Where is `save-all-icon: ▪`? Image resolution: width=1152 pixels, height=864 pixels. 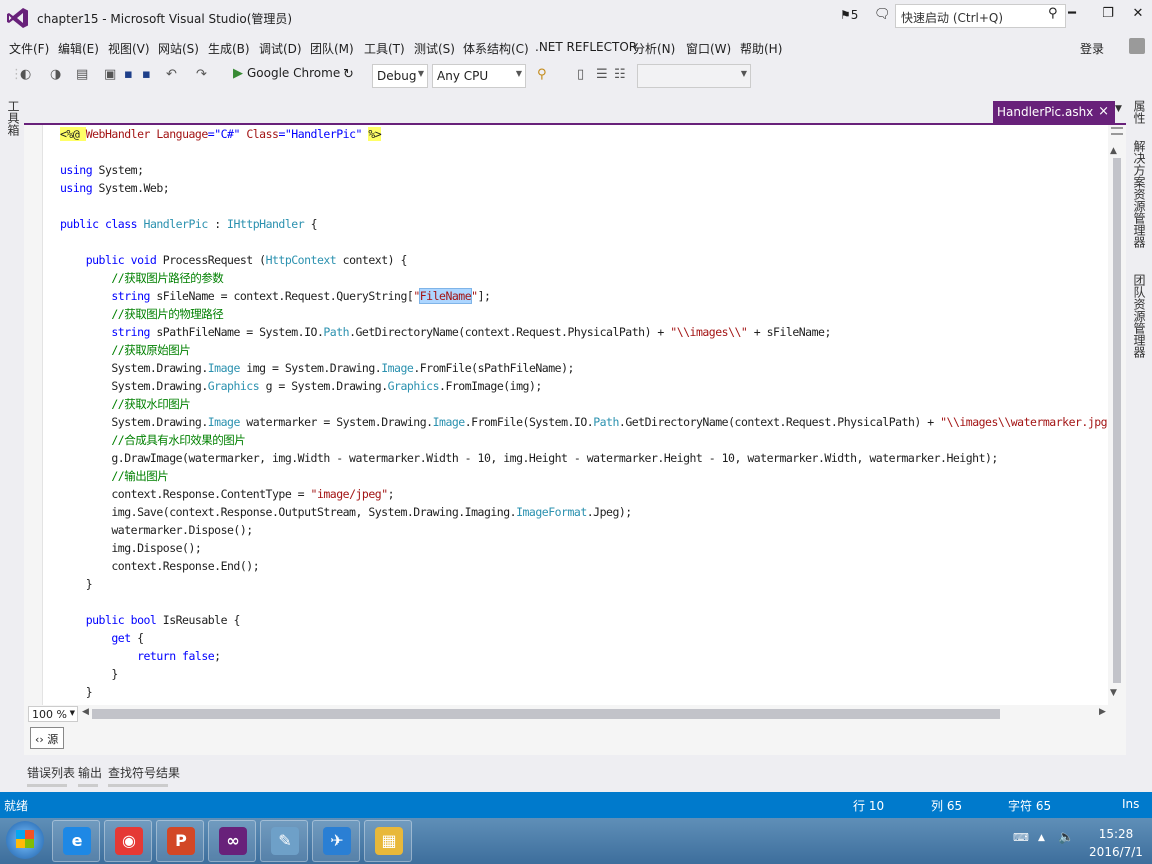 save-all-icon: ▪ is located at coordinates (146, 74).